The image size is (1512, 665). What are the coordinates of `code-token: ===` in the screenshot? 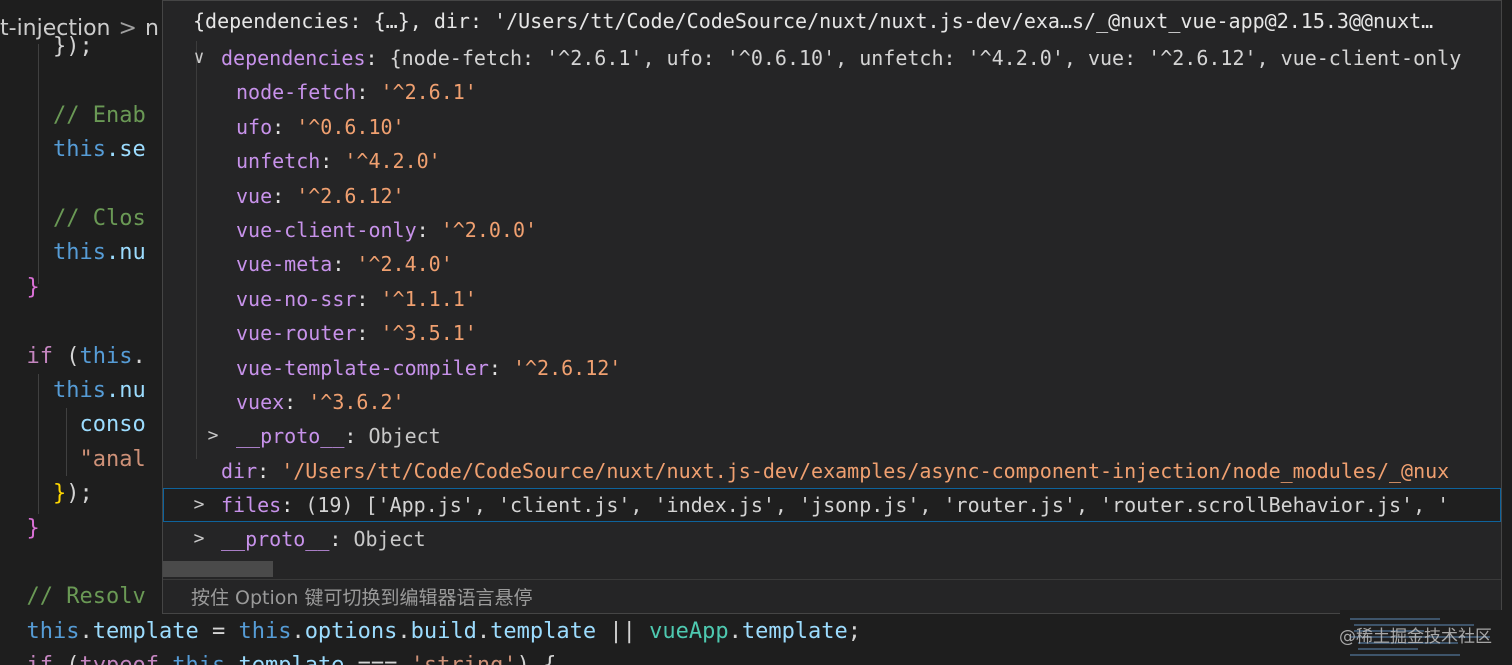 It's located at (377, 659).